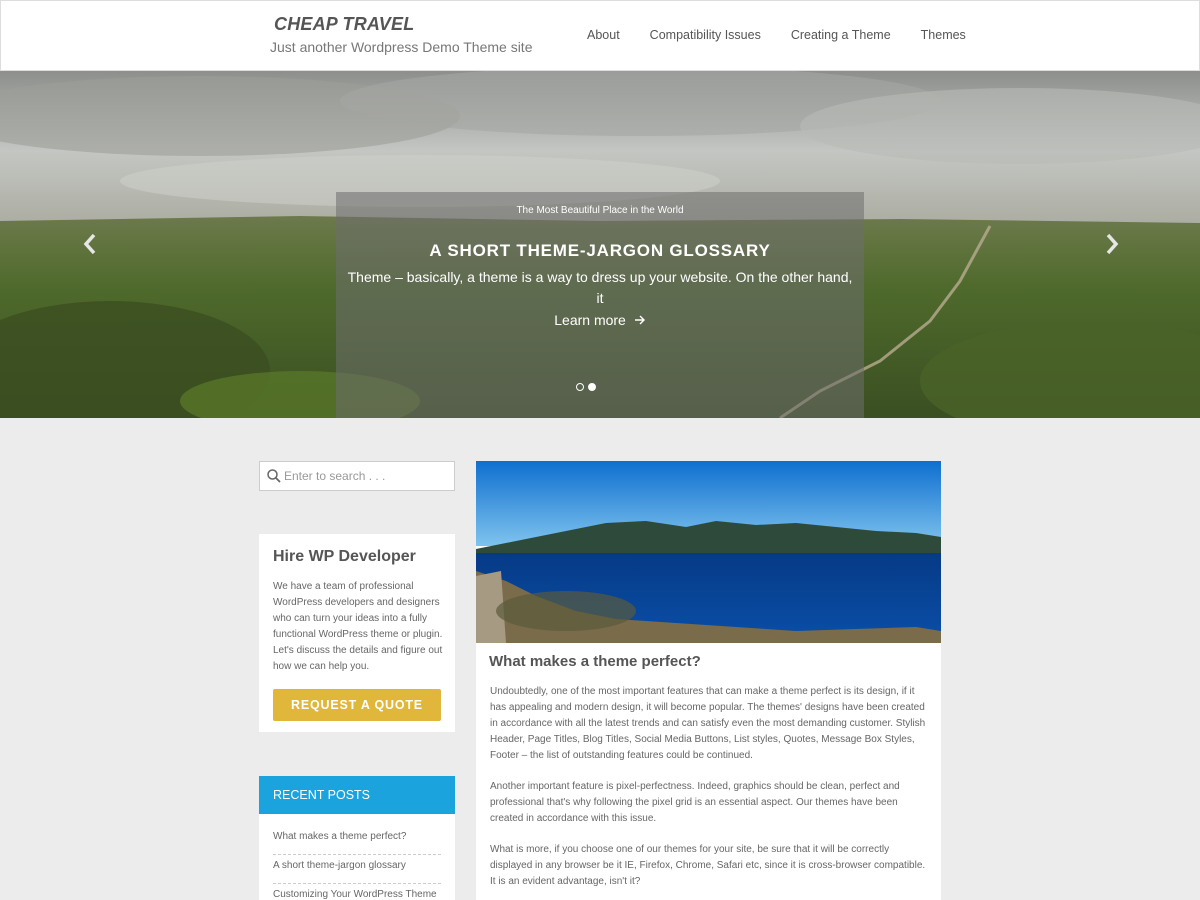 This screenshot has height=900, width=1200. Describe the element at coordinates (357, 869) in the screenshot. I see `recent-post-link: A short theme-jargon glossary` at that location.